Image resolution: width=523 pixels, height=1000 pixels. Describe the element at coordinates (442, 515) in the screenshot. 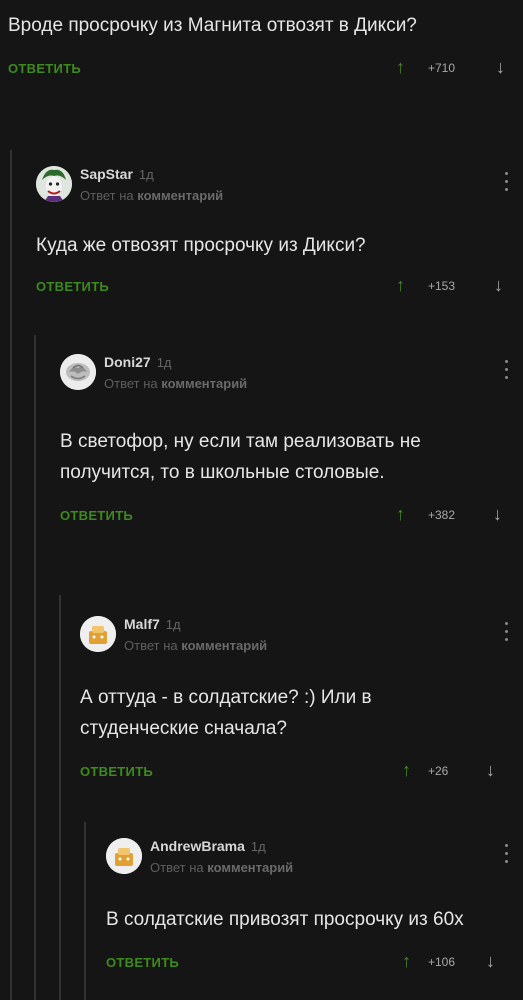

I see `comment-score: +382` at that location.